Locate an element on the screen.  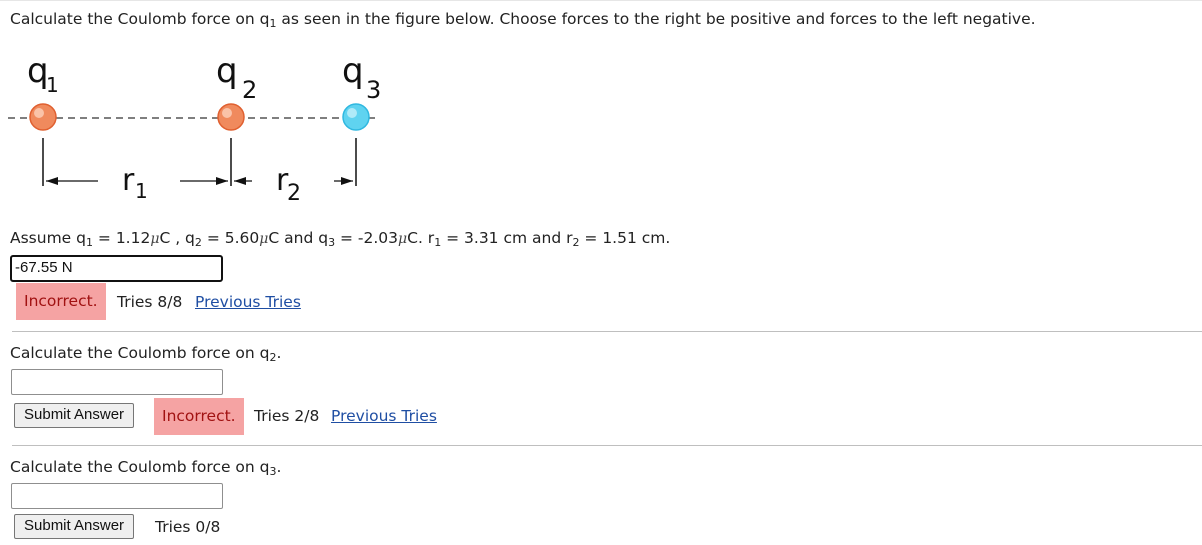
q1-status-badge: Incorrect. is located at coordinates (61, 301).